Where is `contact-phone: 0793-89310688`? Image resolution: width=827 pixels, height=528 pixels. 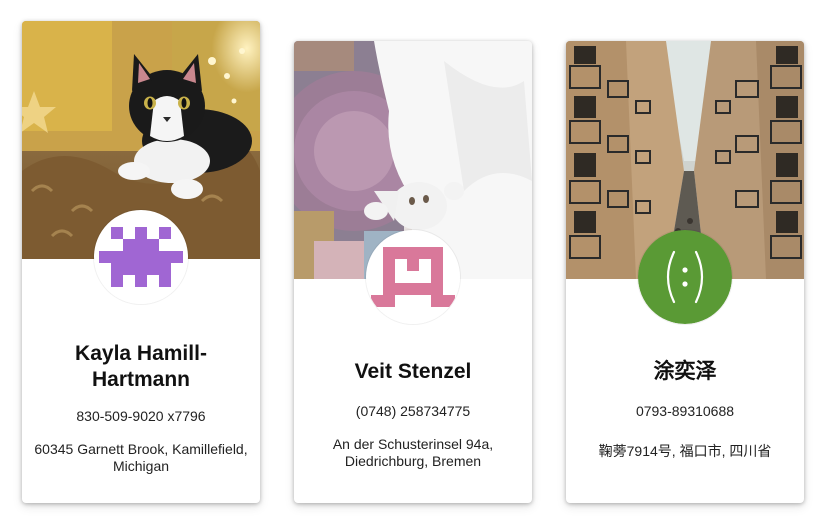
contact-phone: 0793-89310688 is located at coordinates (685, 411).